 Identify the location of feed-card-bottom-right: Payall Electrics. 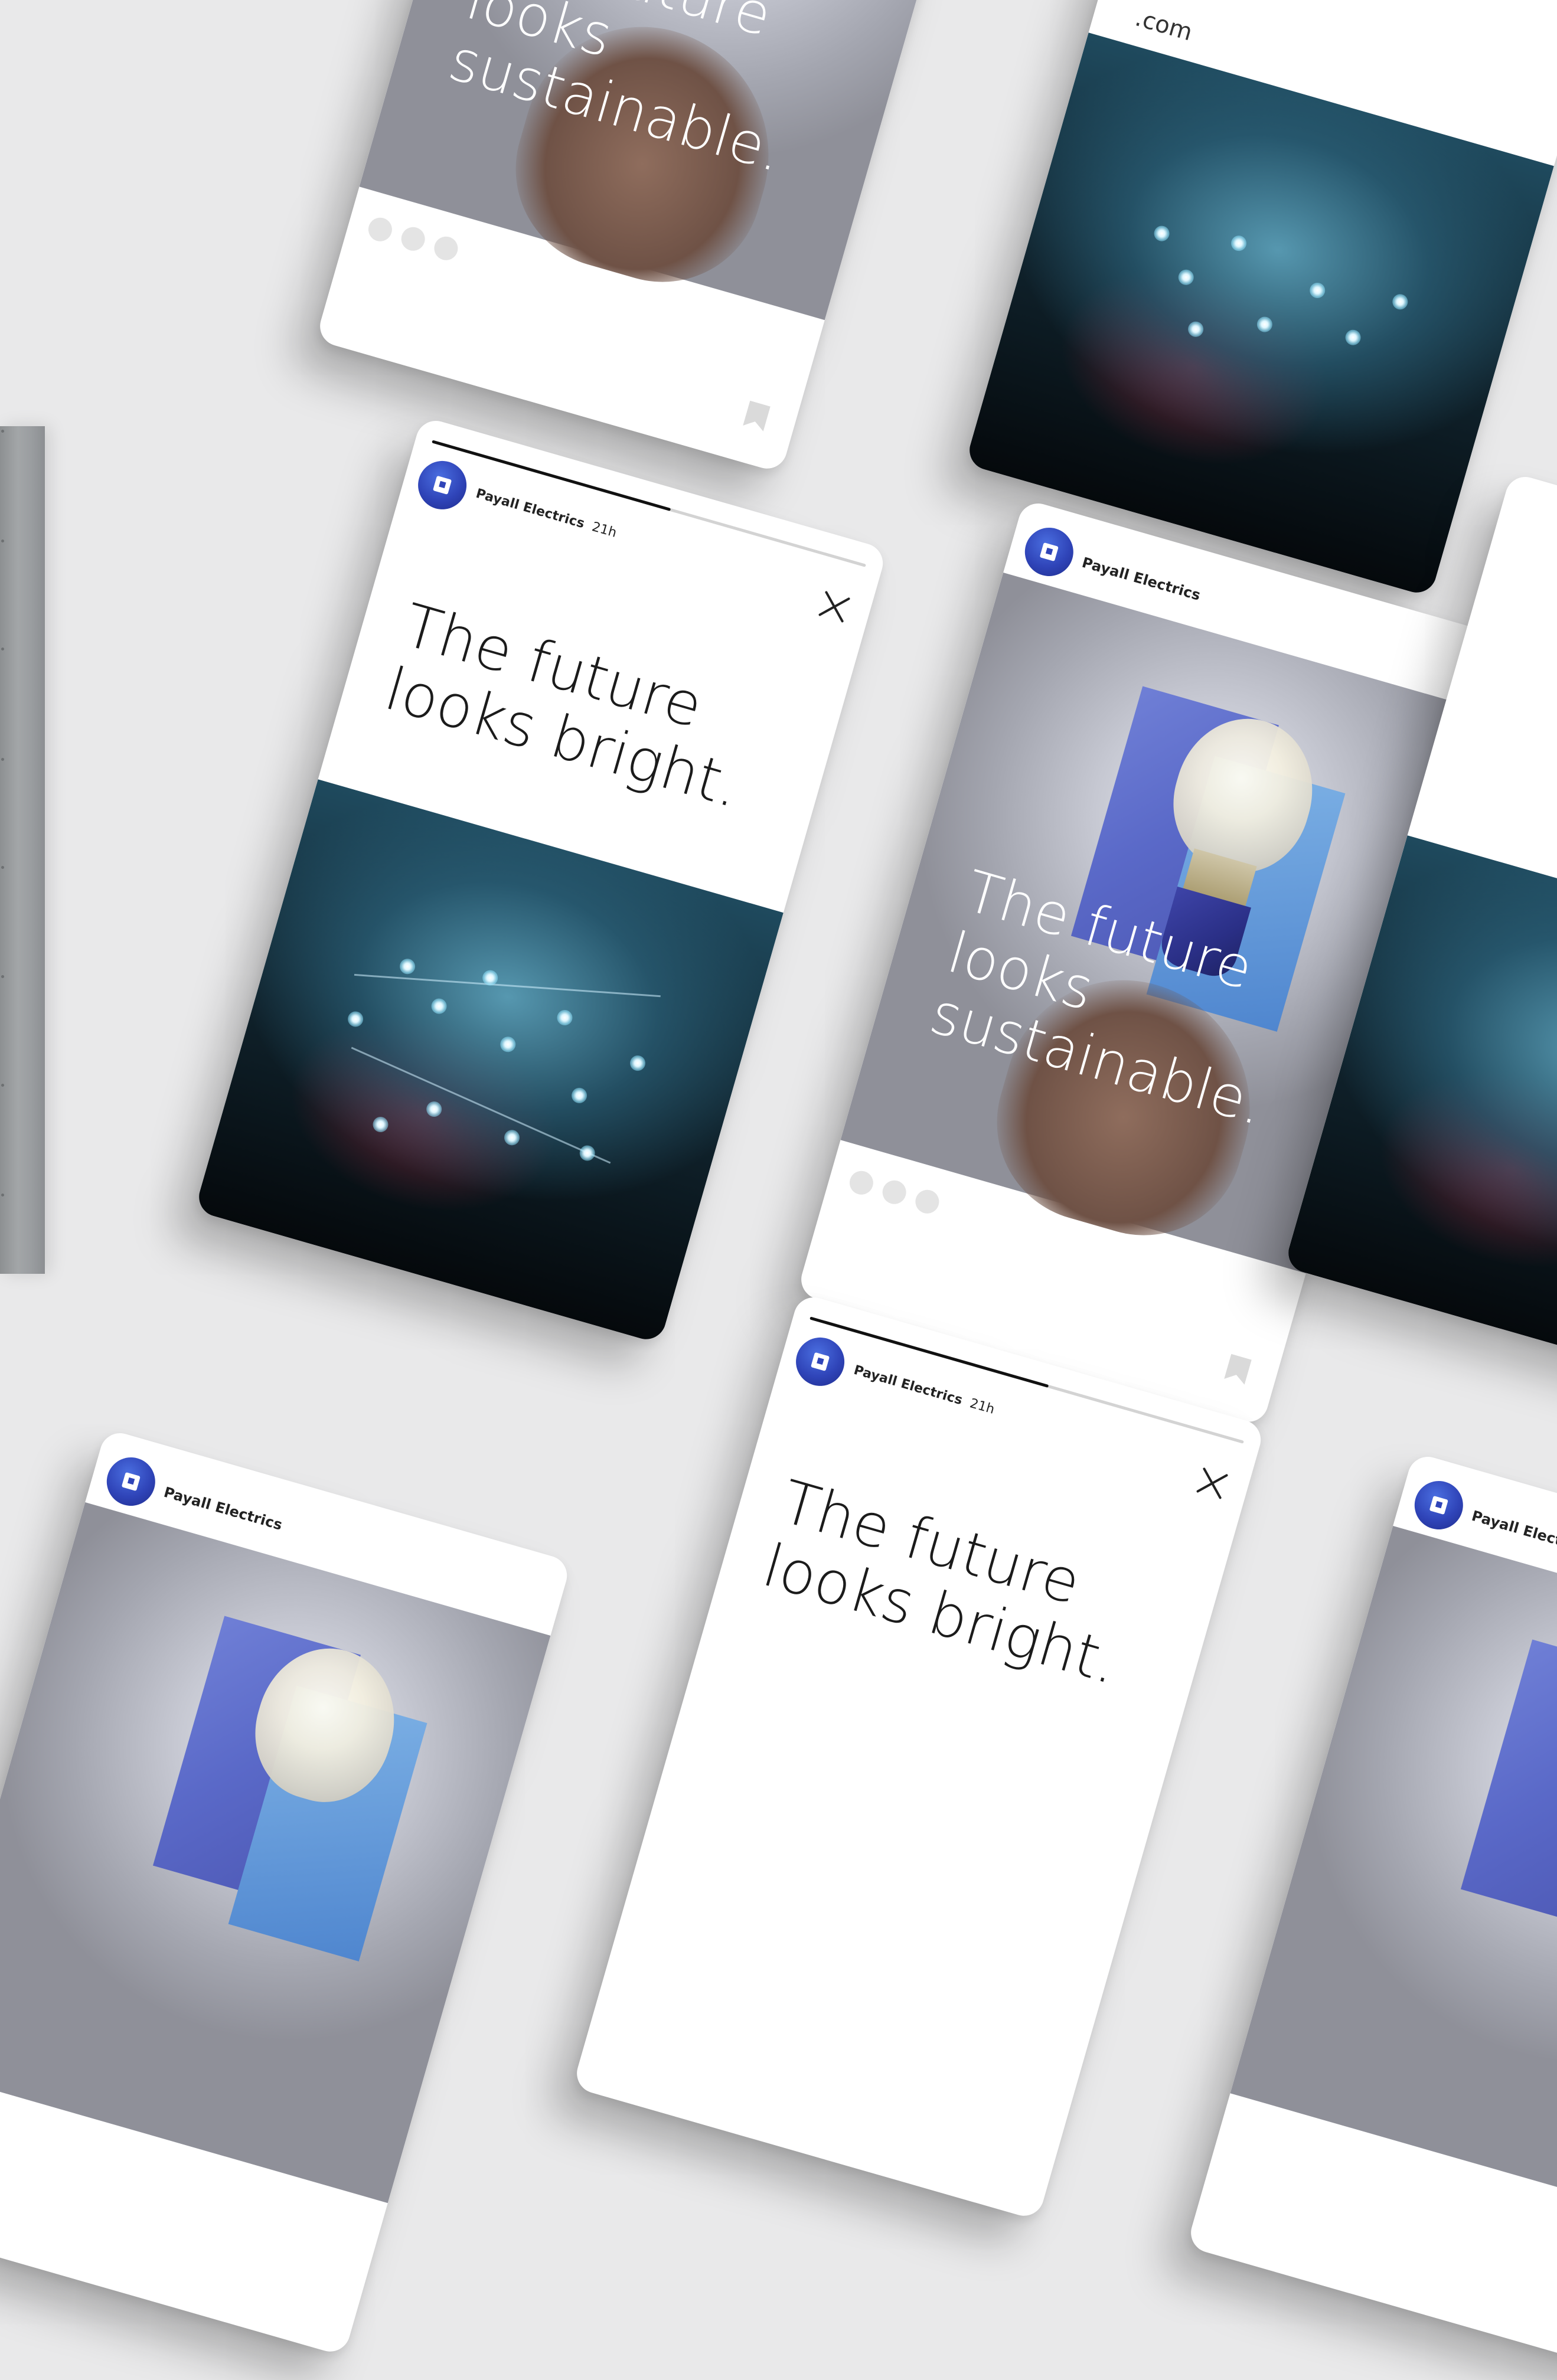
(1372, 1916).